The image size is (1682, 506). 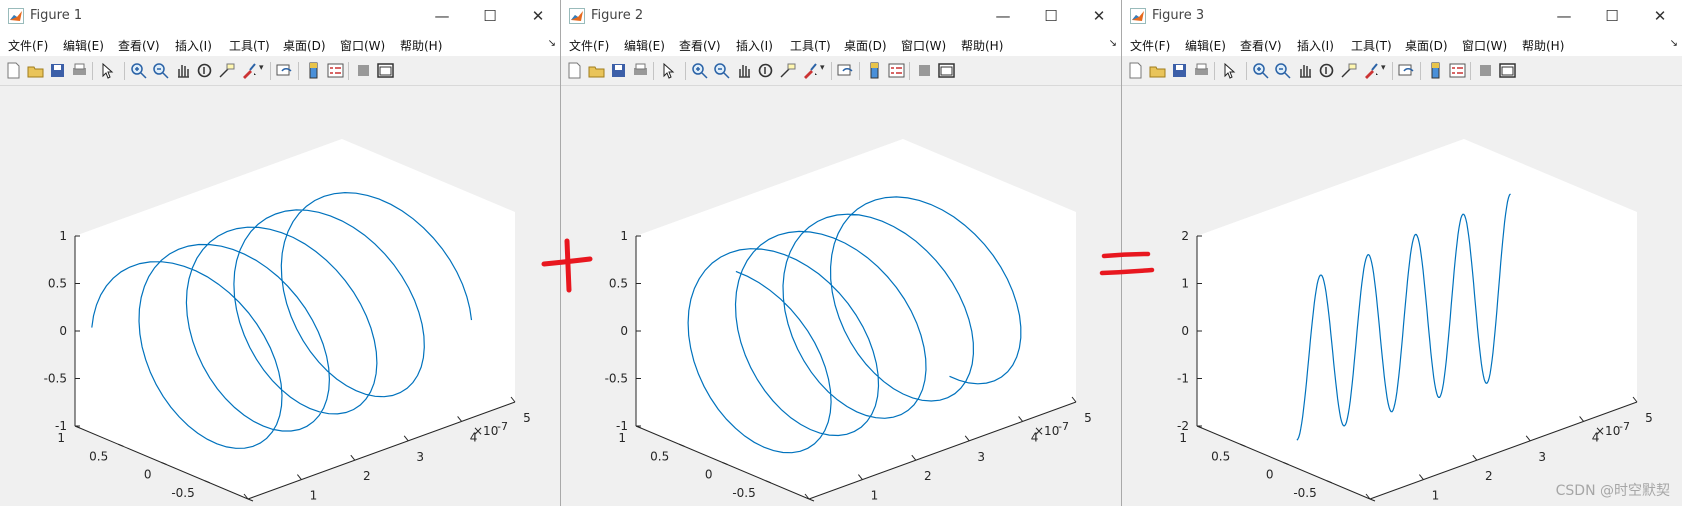 What do you see at coordinates (348, 71) in the screenshot?
I see `toolbar-separator` at bounding box center [348, 71].